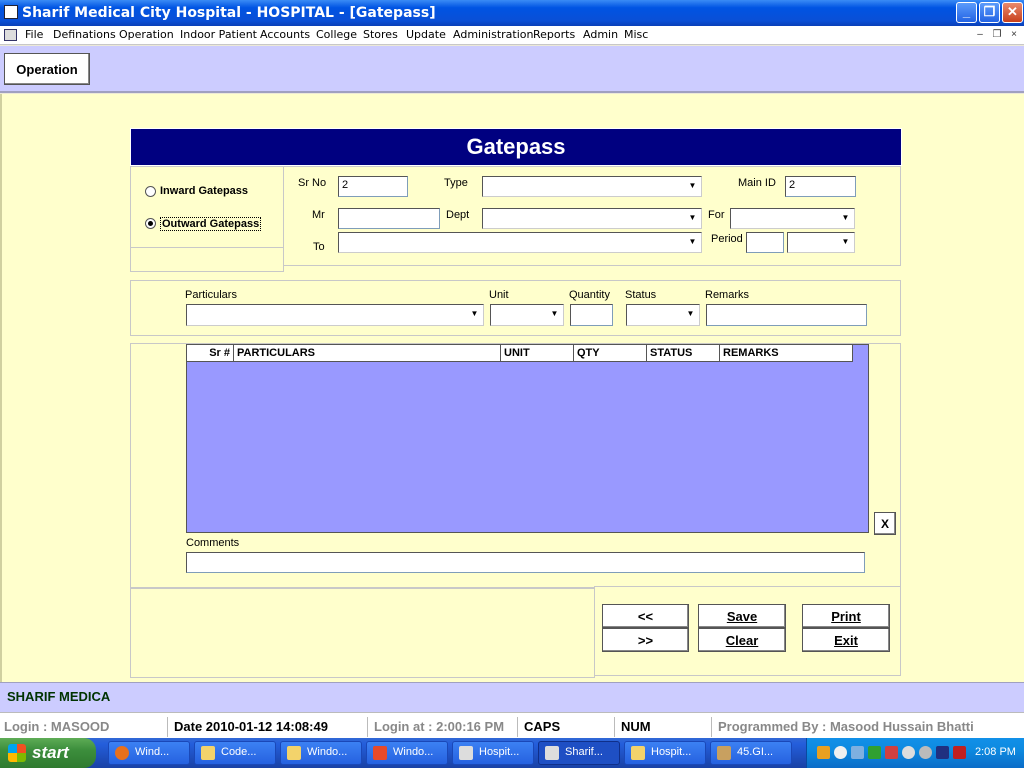 The width and height of the screenshot is (1024, 768). What do you see at coordinates (150, 223) in the screenshot?
I see `outward-gatepass-radio` at bounding box center [150, 223].